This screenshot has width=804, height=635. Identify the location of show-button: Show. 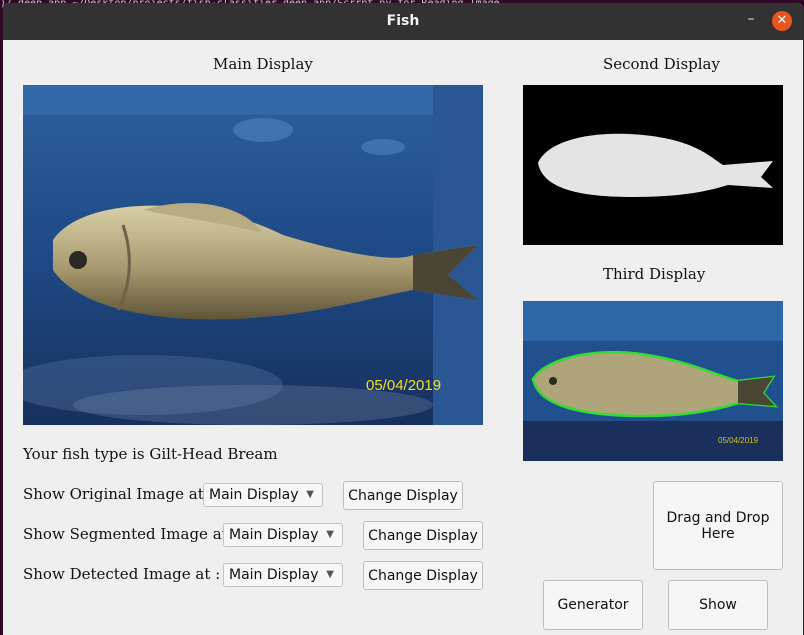
(718, 605).